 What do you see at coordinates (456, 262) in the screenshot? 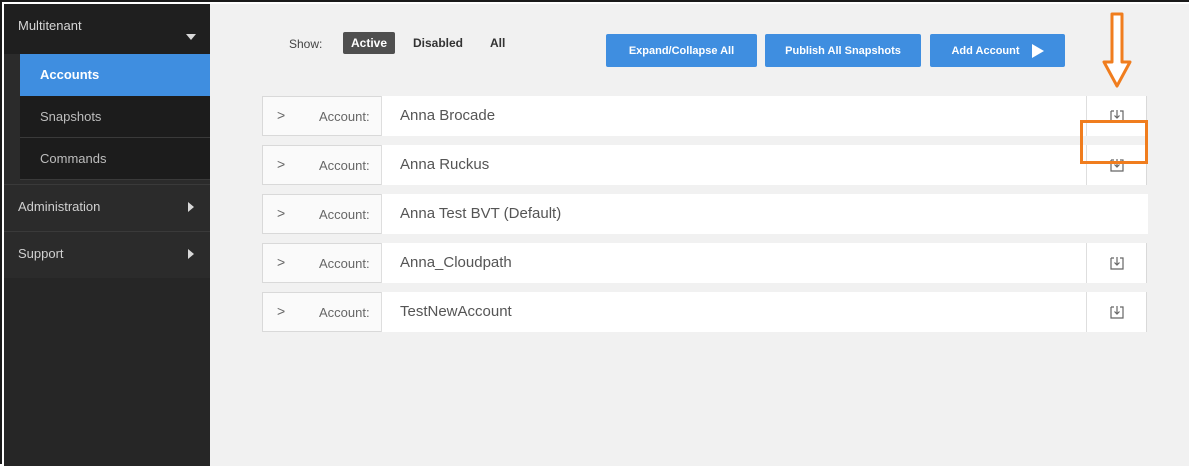
I see `account-name: Anna_Cloudpath` at bounding box center [456, 262].